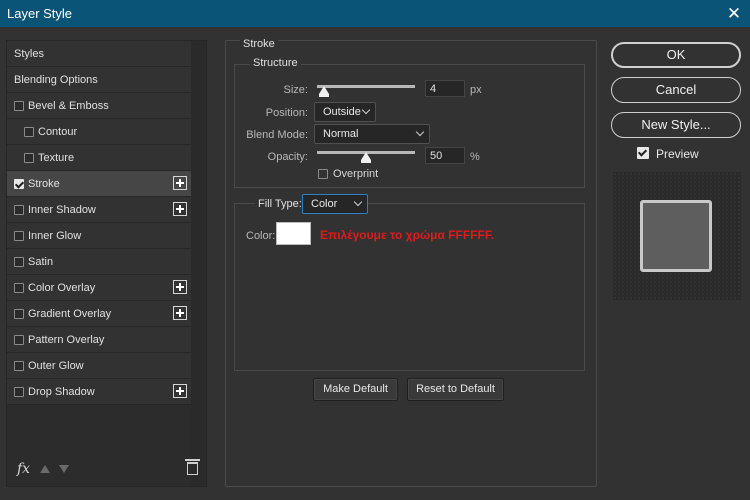  Describe the element at coordinates (19, 106) in the screenshot. I see `bevel-emboss-checkbox` at that location.